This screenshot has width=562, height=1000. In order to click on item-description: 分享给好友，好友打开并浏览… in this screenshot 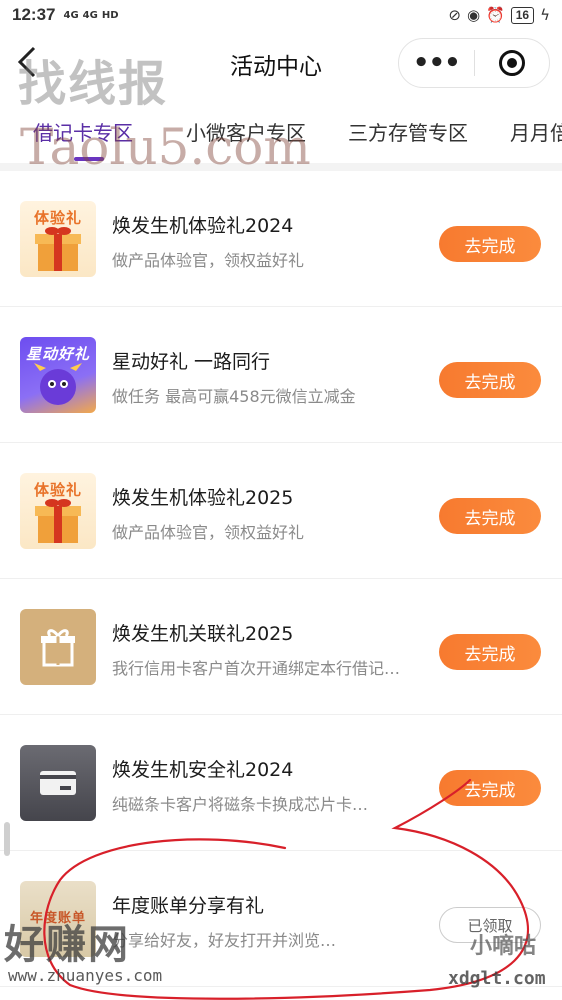, I will do `click(224, 940)`.